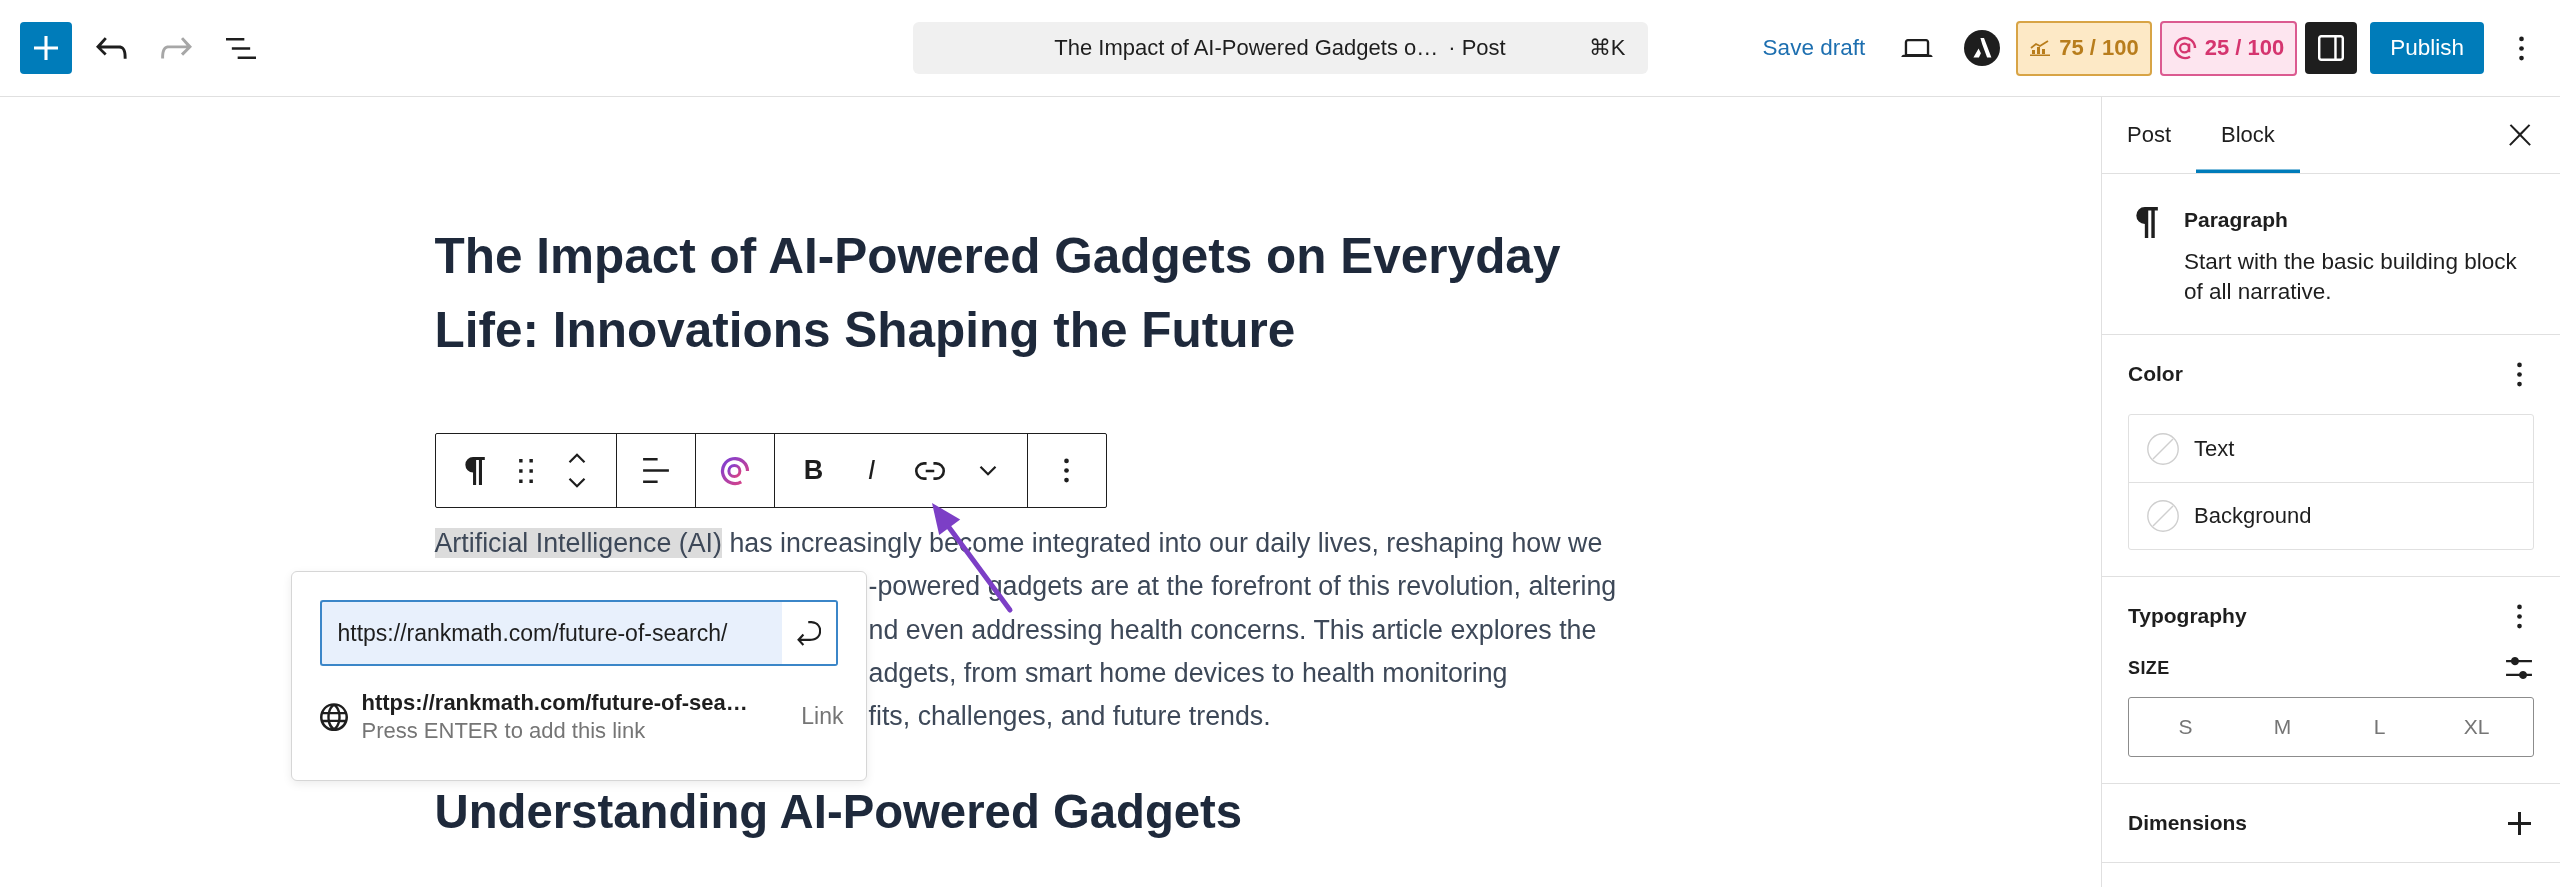 Image resolution: width=2560 pixels, height=887 pixels. What do you see at coordinates (111, 48) in the screenshot?
I see `undo-icon` at bounding box center [111, 48].